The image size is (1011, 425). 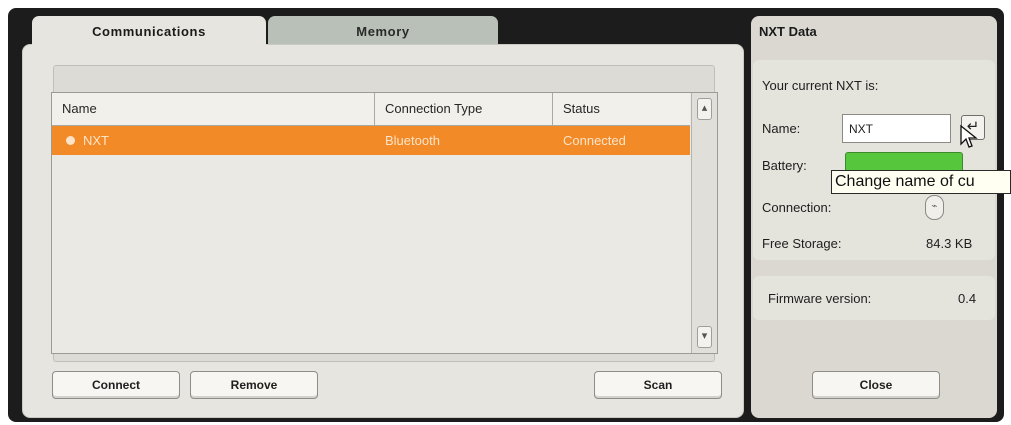 What do you see at coordinates (96, 140) in the screenshot?
I see `row-name: NXT` at bounding box center [96, 140].